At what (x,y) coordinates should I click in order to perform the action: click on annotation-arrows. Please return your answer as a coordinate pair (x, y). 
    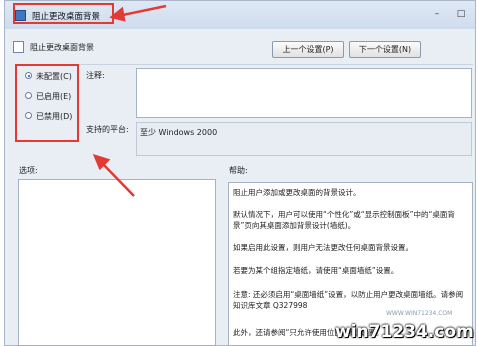
    Looking at the image, I should click on (129, 100).